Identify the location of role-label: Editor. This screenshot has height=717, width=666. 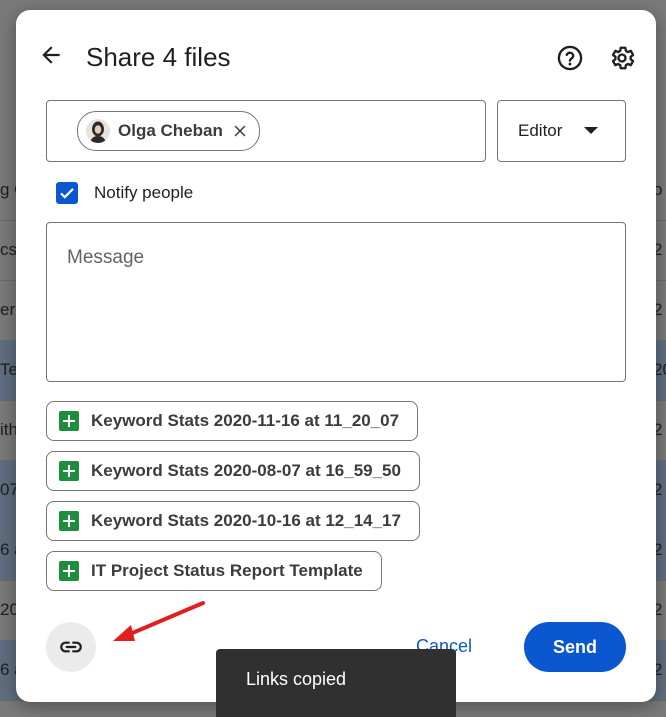
(540, 130).